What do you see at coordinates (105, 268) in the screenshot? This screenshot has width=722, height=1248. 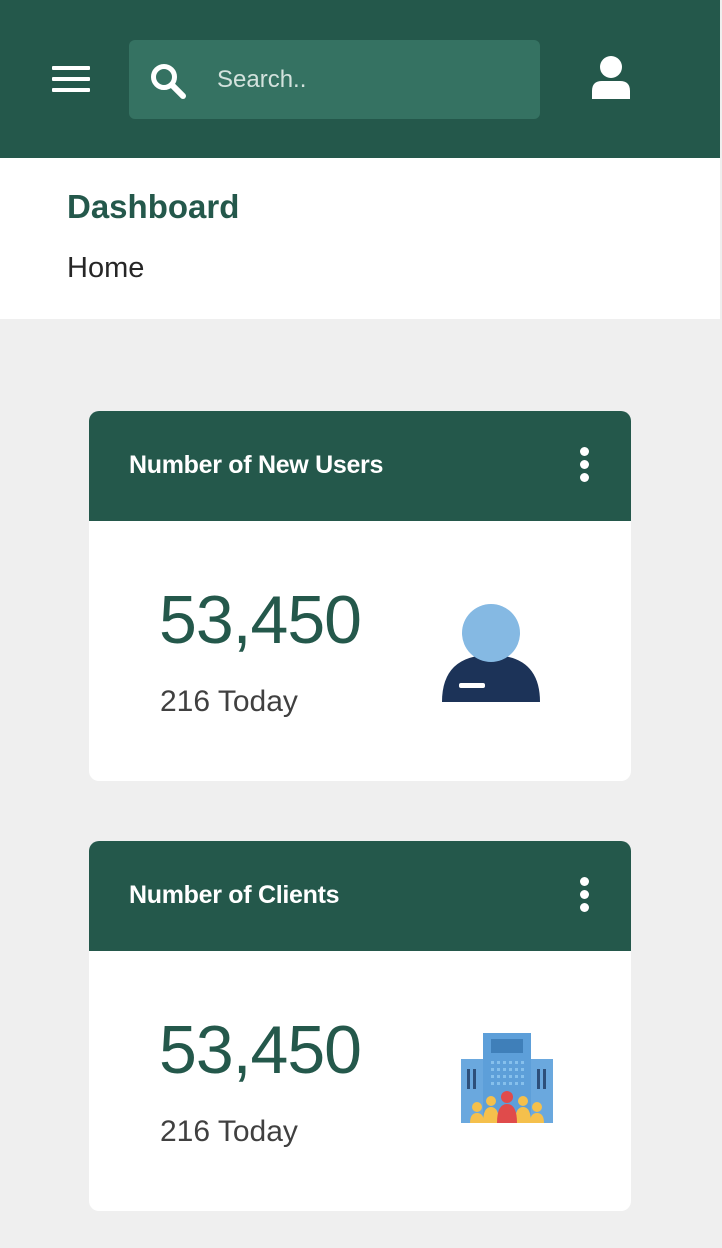 I see `breadcrumb-home: Home` at bounding box center [105, 268].